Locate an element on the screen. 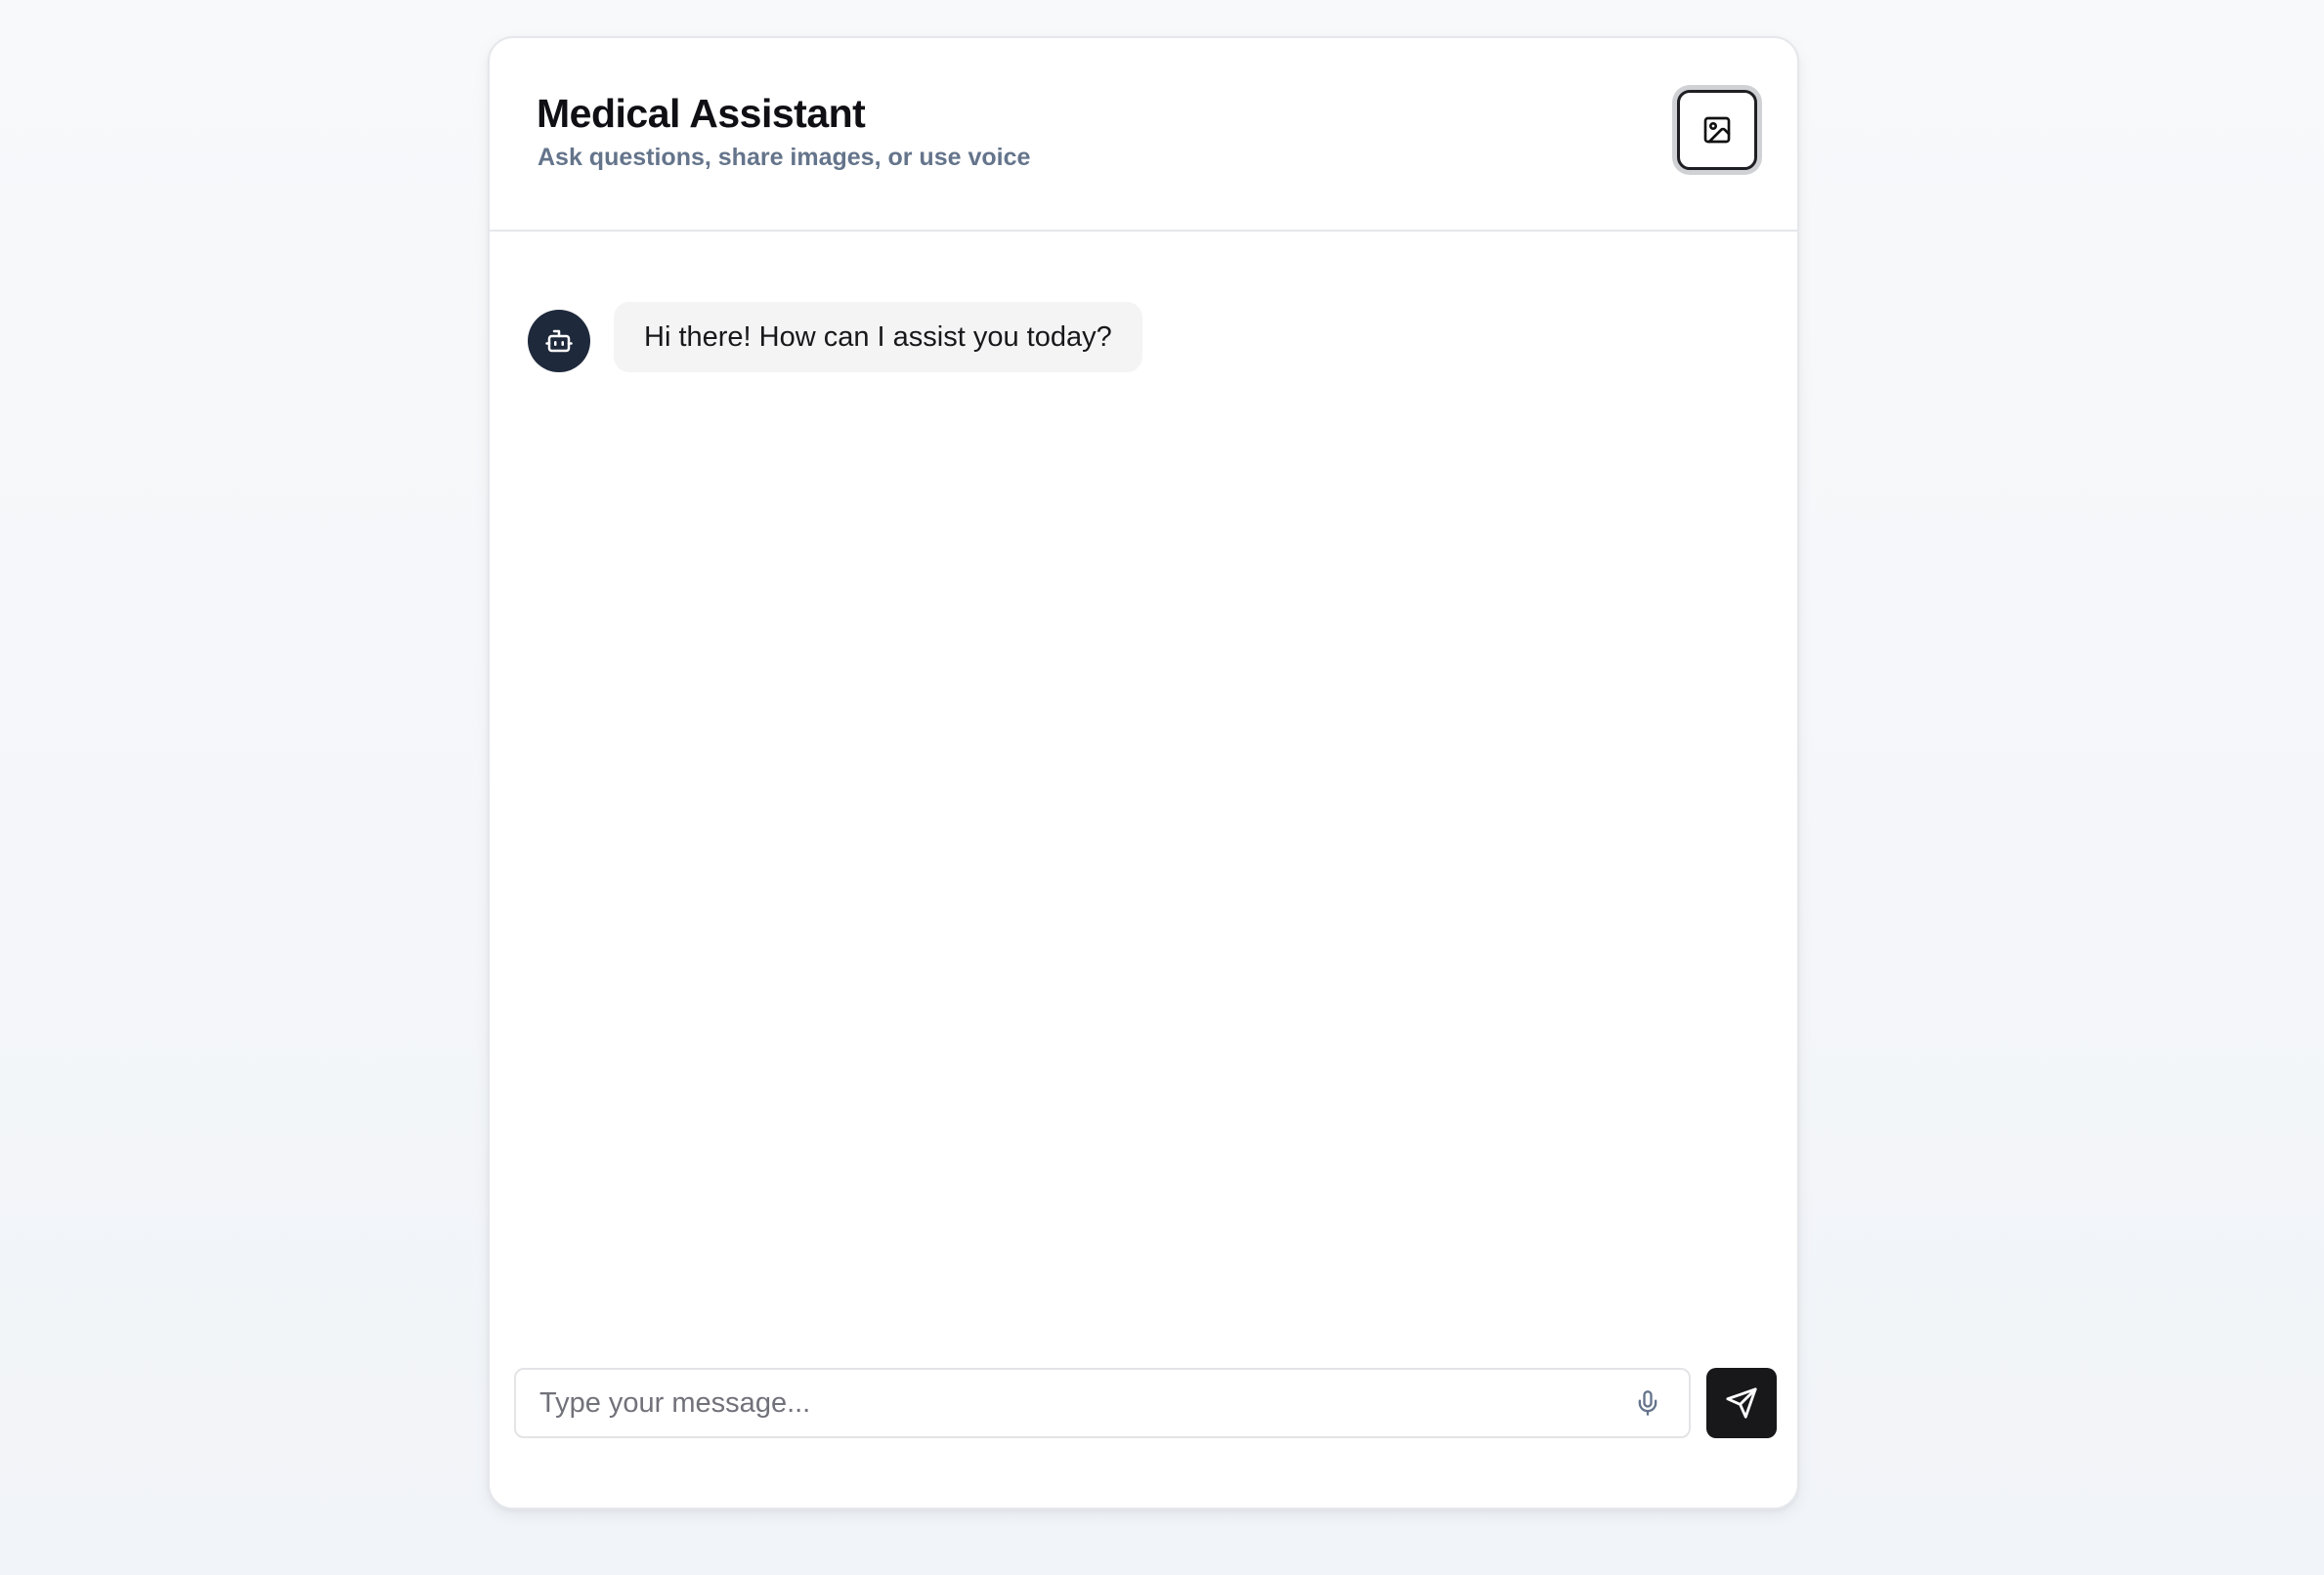 Image resolution: width=2324 pixels, height=1575 pixels. bot-icon is located at coordinates (559, 341).